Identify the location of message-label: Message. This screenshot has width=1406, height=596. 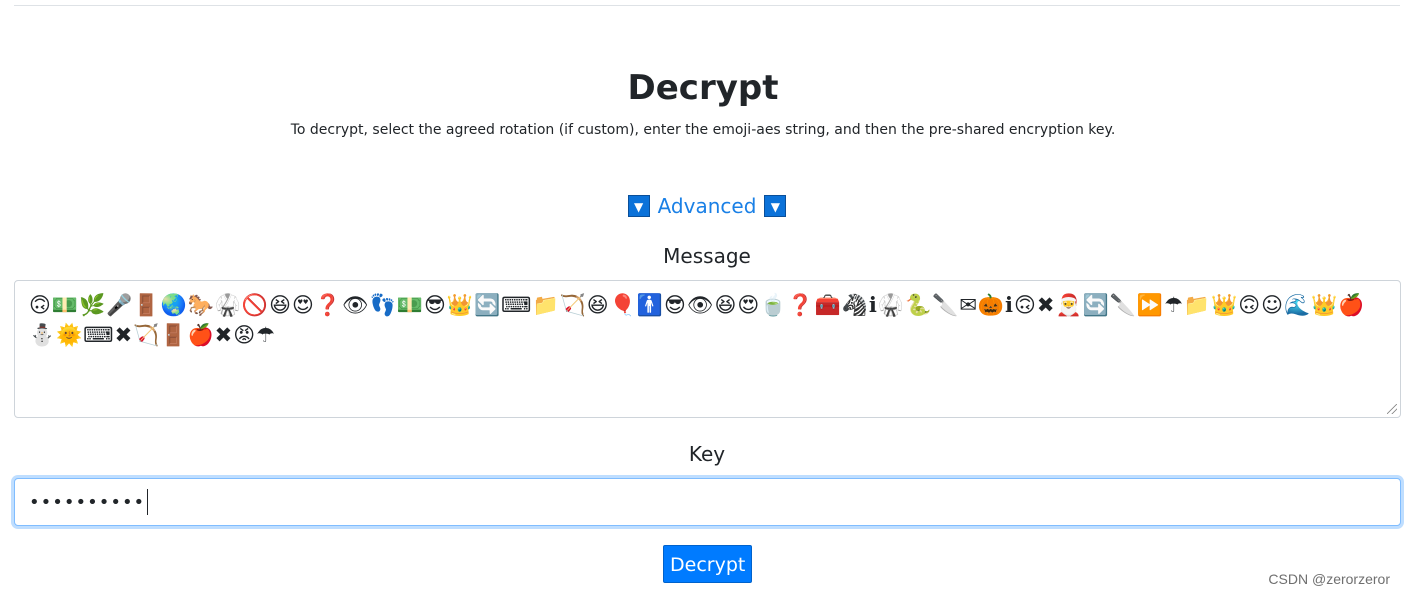
(707, 256).